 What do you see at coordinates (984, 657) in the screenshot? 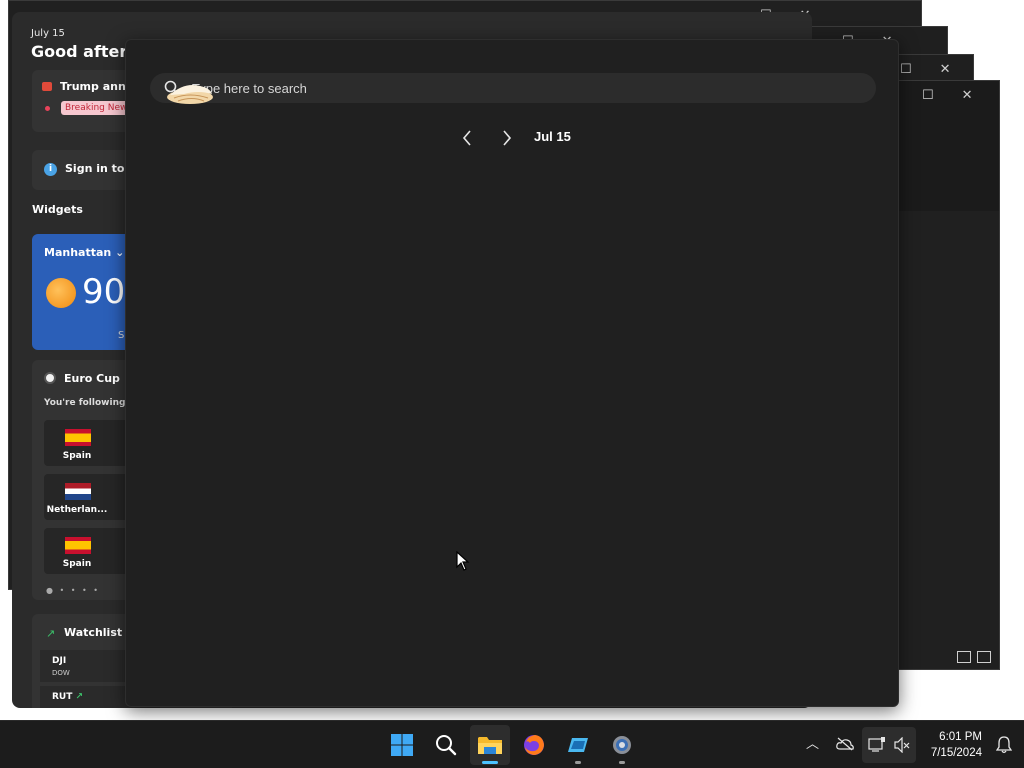
I see `tiles-view-icon` at bounding box center [984, 657].